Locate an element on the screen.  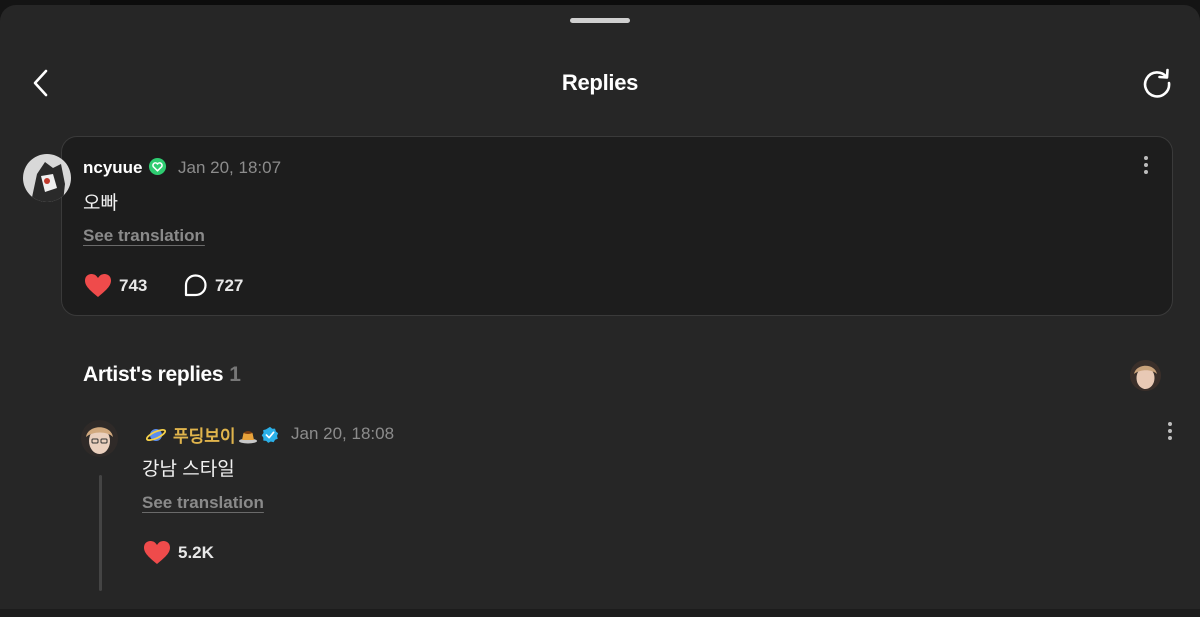
like-count: 743 is located at coordinates (133, 285).